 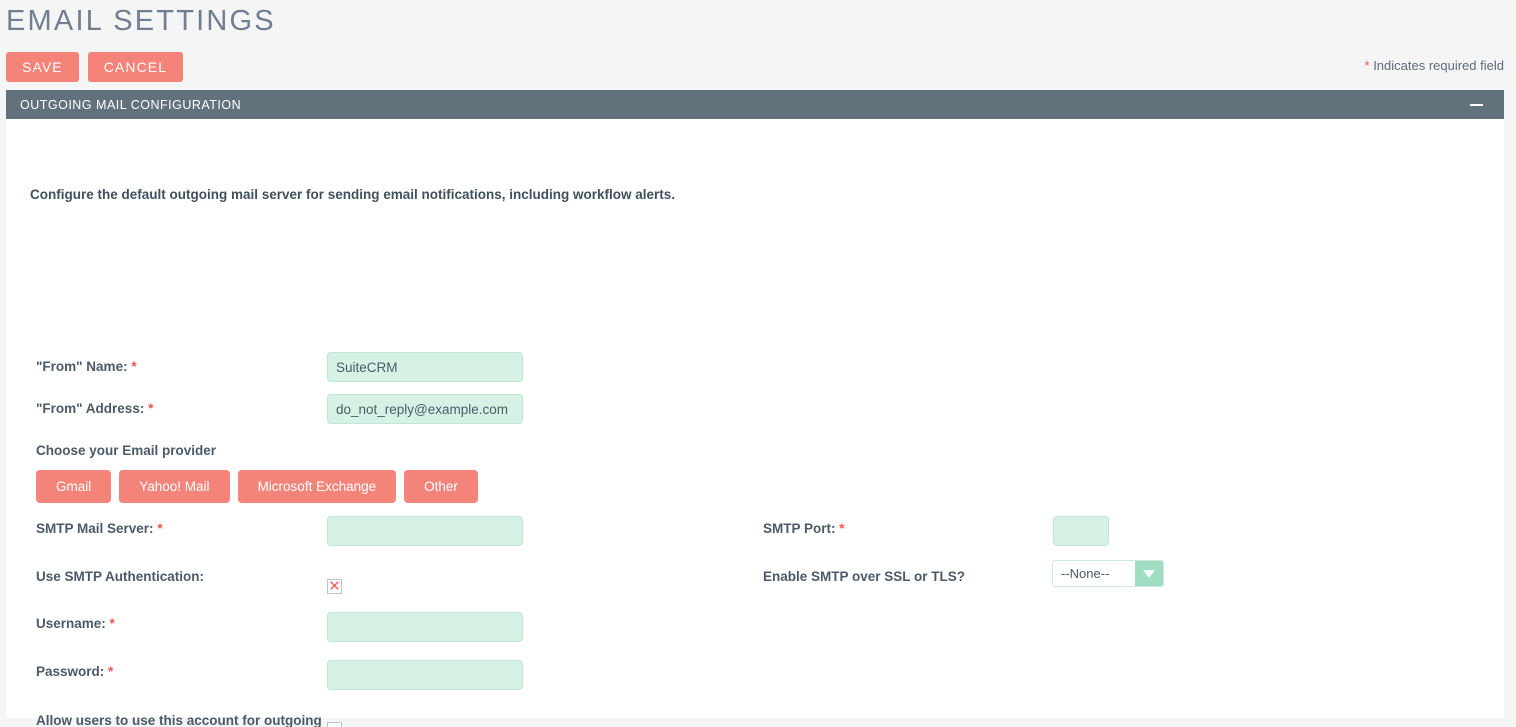 I want to click on password-label: Password: *, so click(x=74, y=671).